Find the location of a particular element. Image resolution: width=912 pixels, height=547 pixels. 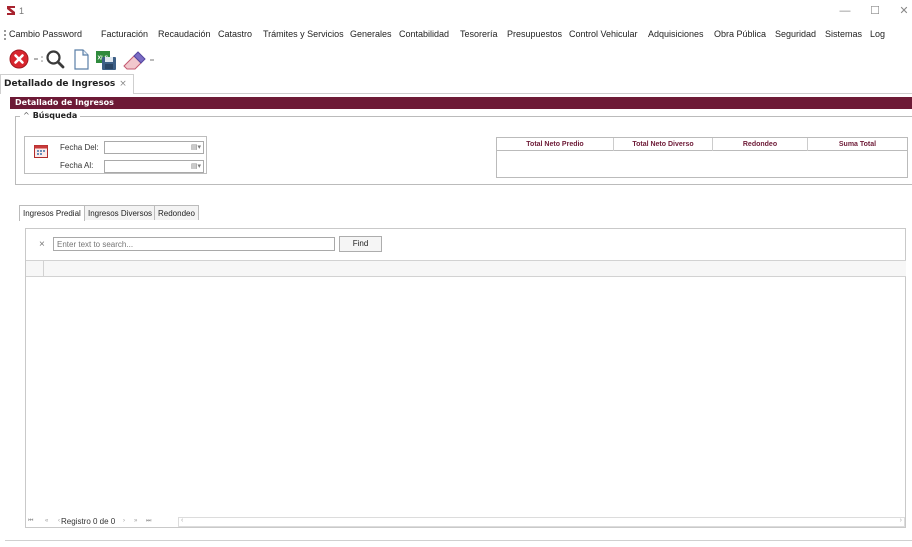

fecha-al-field: ▤▾ is located at coordinates (154, 166).